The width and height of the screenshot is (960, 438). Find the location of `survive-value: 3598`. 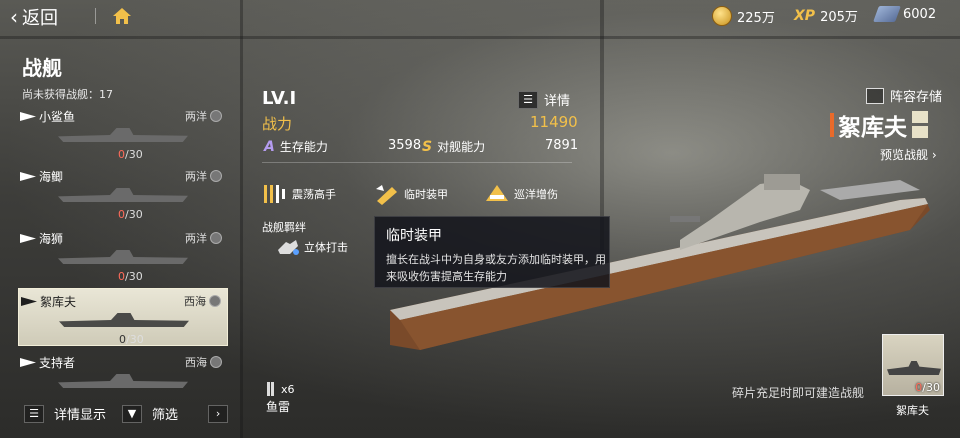

survive-value: 3598 is located at coordinates (405, 145).